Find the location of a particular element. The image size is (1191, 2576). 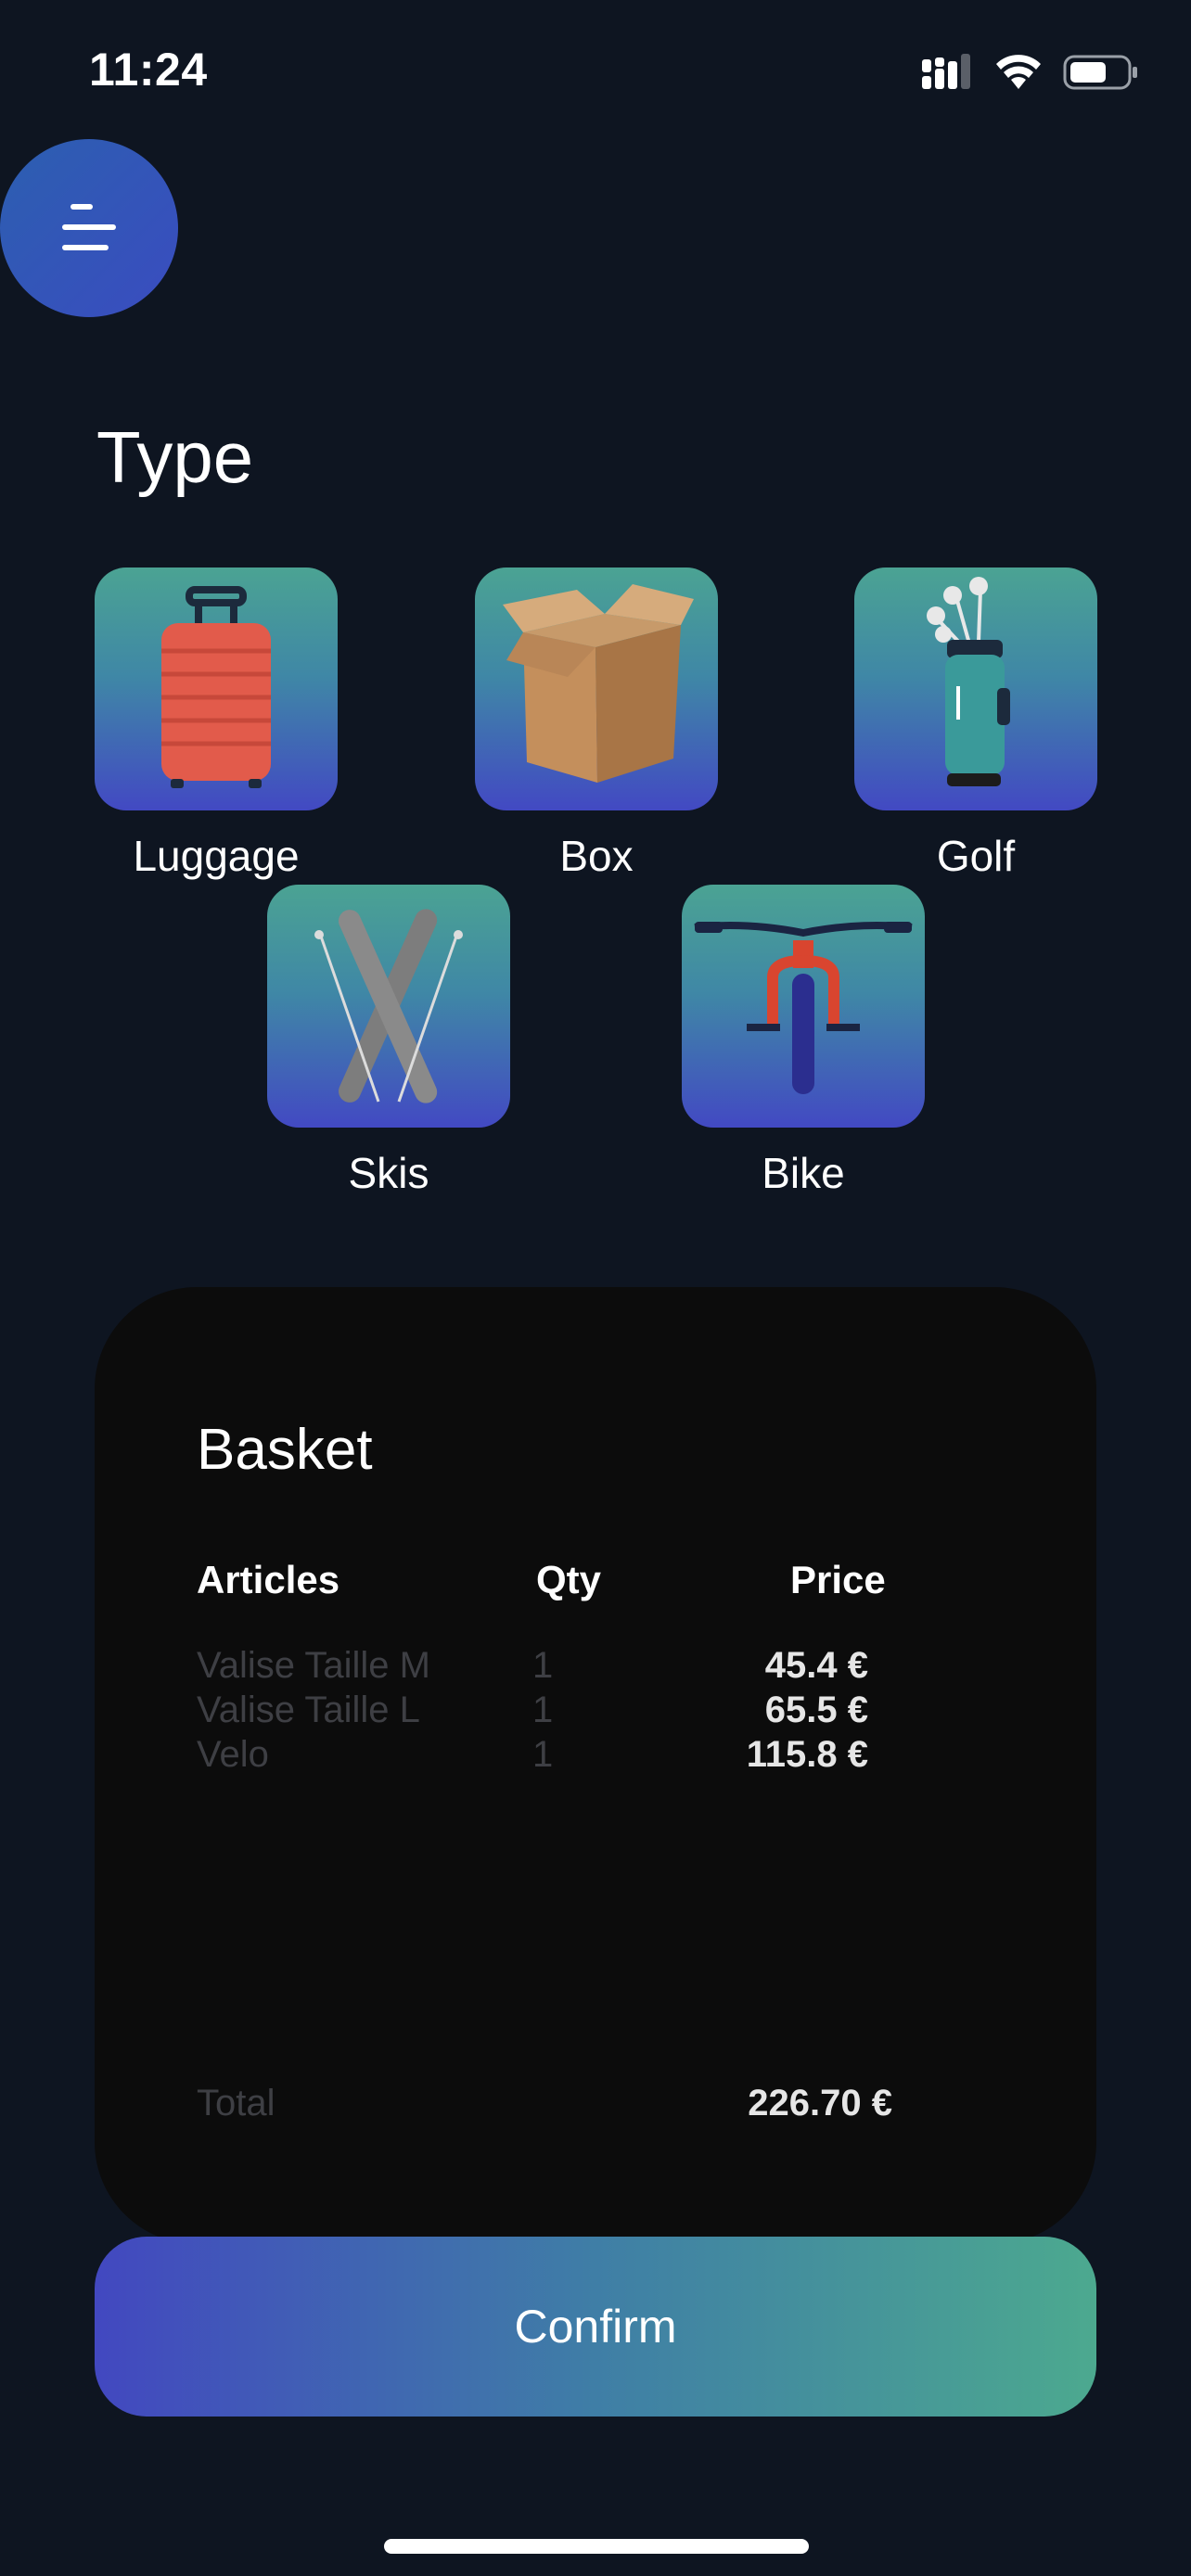

luggage-icon is located at coordinates (216, 687).